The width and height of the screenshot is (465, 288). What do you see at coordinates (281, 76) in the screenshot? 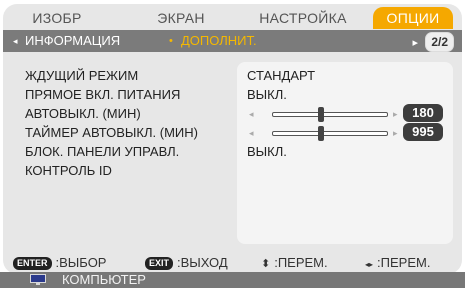
I see `standby-value: СТАНДАРТ` at bounding box center [281, 76].